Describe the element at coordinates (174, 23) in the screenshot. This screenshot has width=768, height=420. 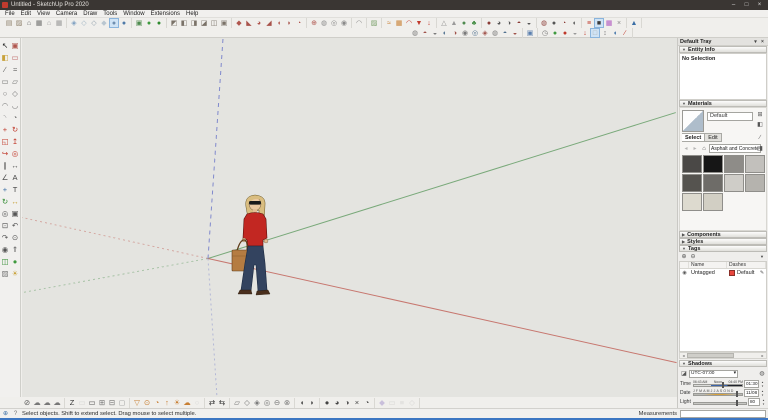
I see `iso-view-icon: ◩` at that location.